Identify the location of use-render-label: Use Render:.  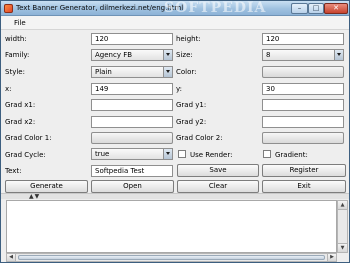
(211, 155).